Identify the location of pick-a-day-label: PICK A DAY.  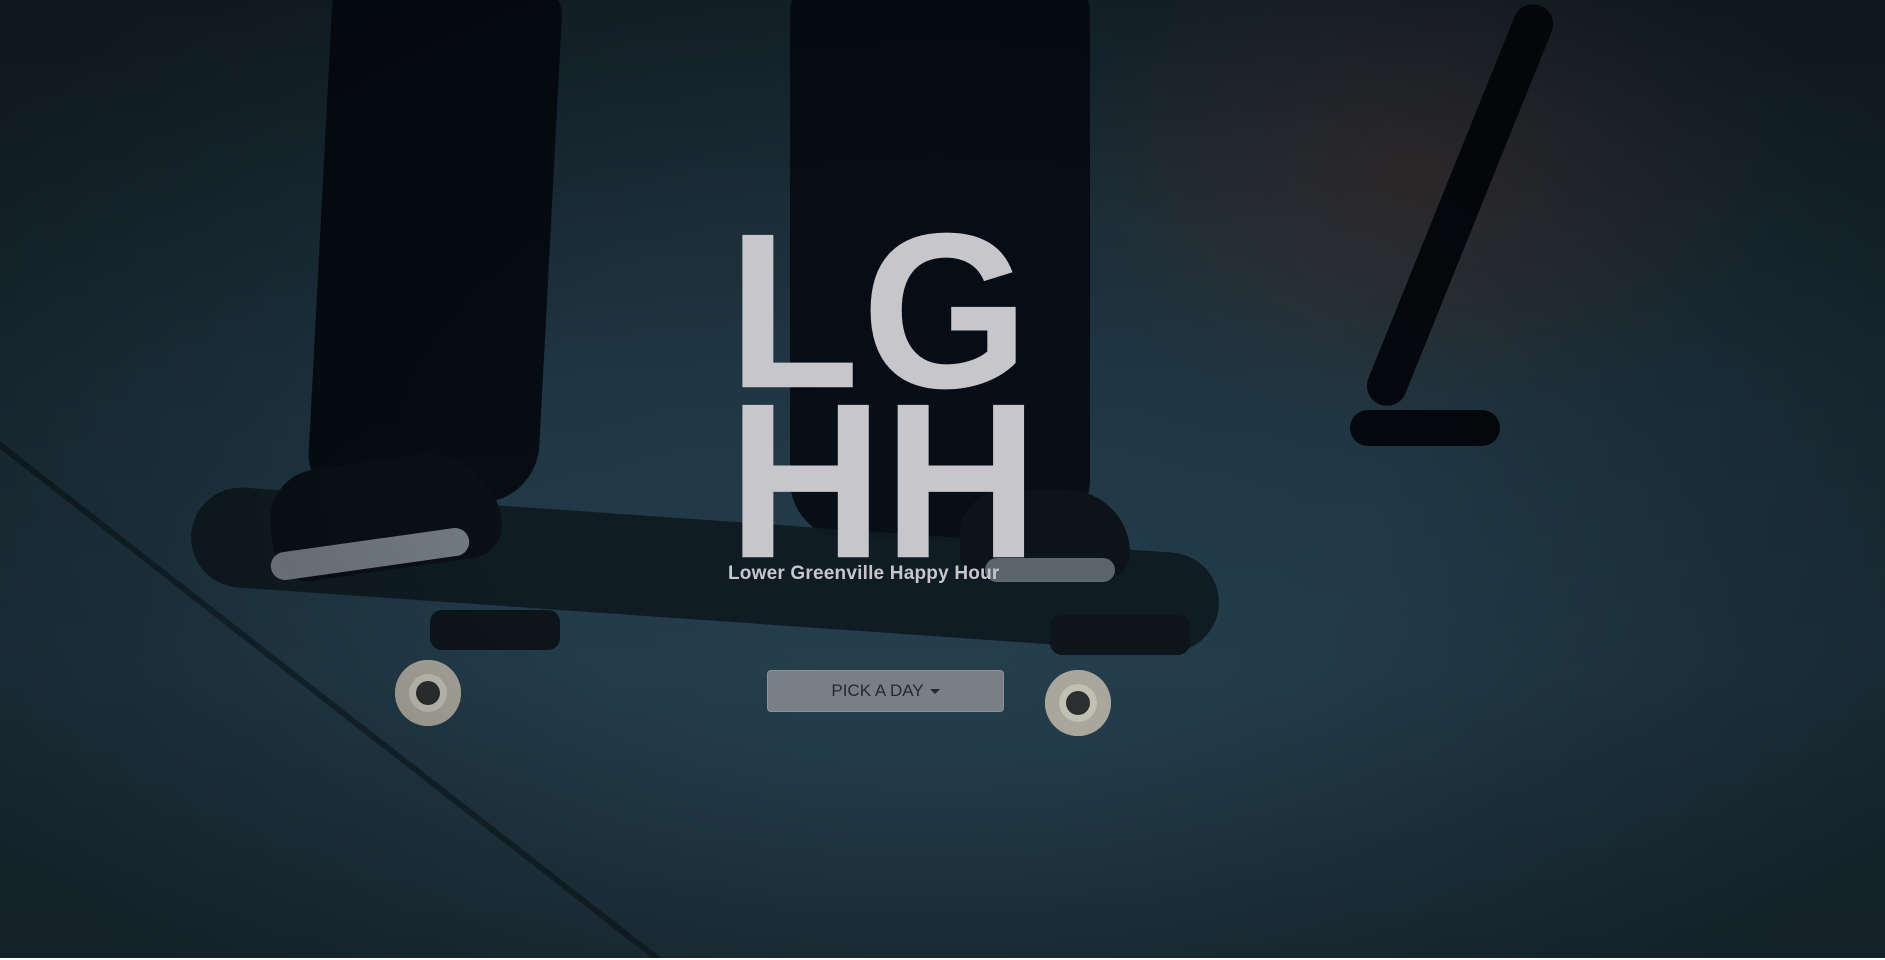
(877, 690).